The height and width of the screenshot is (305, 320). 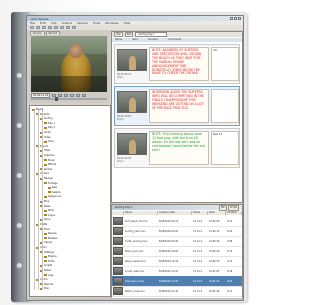 I want to click on maximize-icon, so click(x=235, y=18).